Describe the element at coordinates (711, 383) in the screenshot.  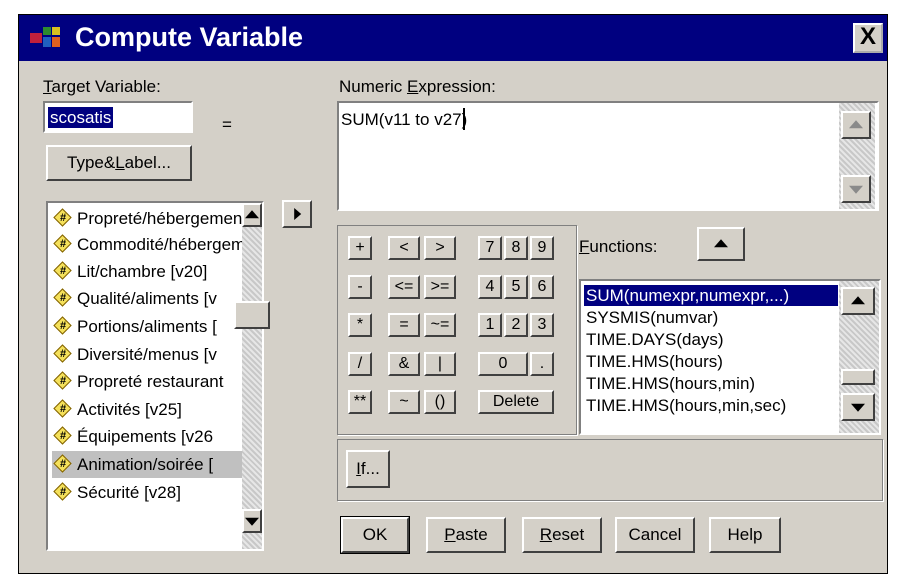
I see `list-item: TIME.HMS(hours,min)` at that location.